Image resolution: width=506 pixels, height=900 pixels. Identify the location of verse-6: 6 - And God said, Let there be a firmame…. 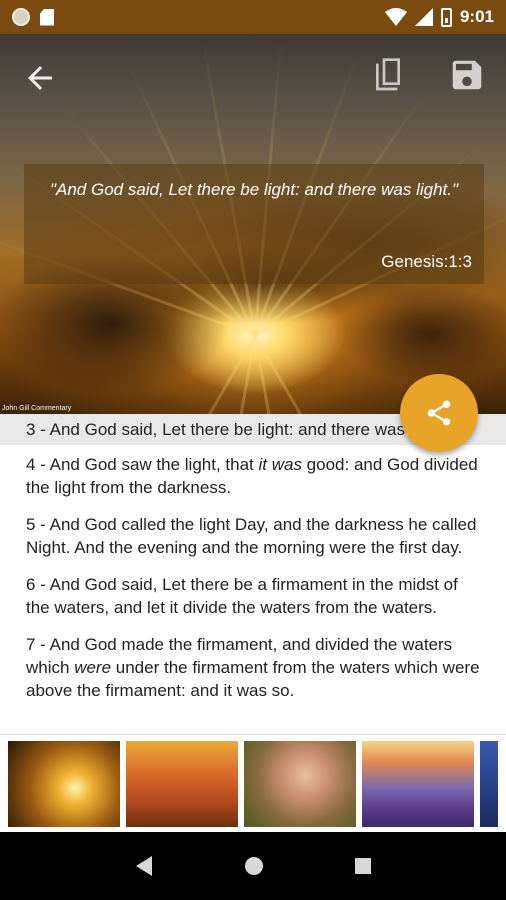
(253, 597).